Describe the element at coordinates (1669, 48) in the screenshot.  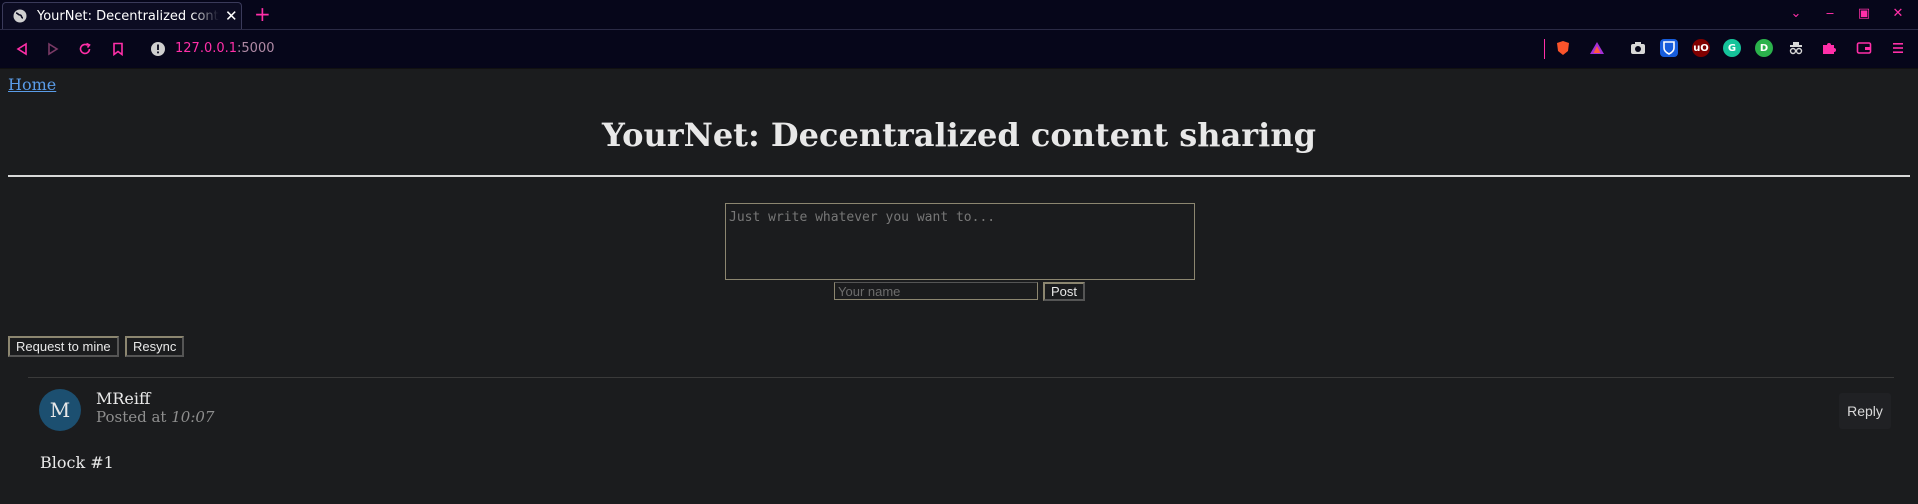
I see `bitwarden-icon` at that location.